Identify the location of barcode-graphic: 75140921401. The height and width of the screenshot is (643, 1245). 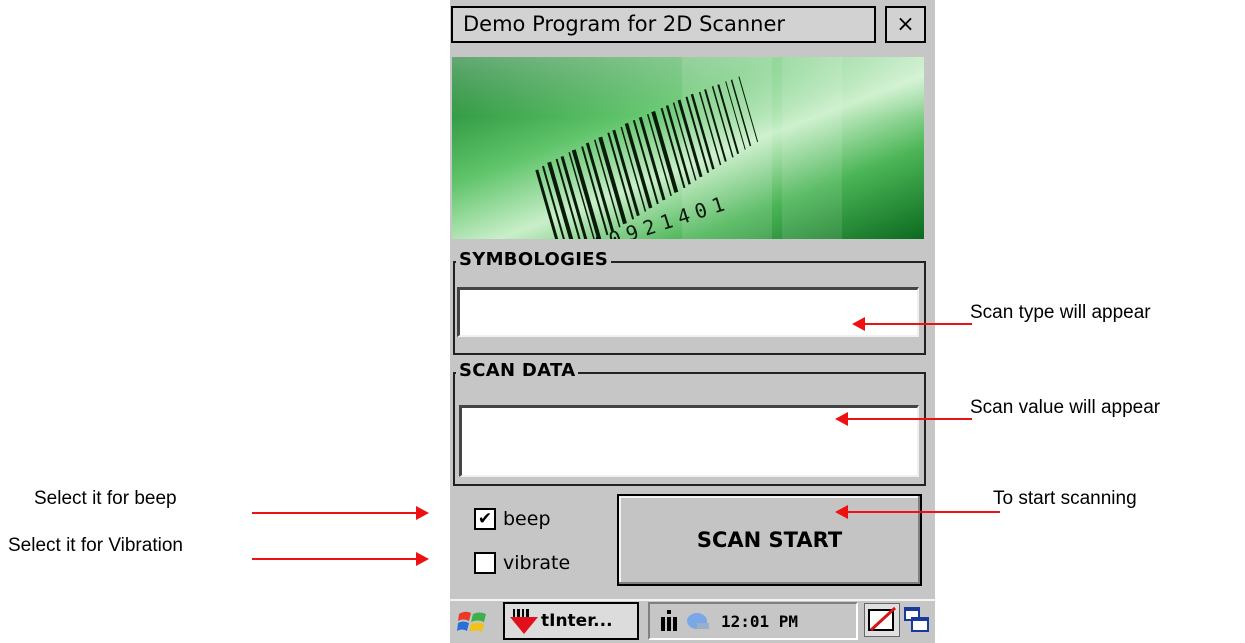
(688, 148).